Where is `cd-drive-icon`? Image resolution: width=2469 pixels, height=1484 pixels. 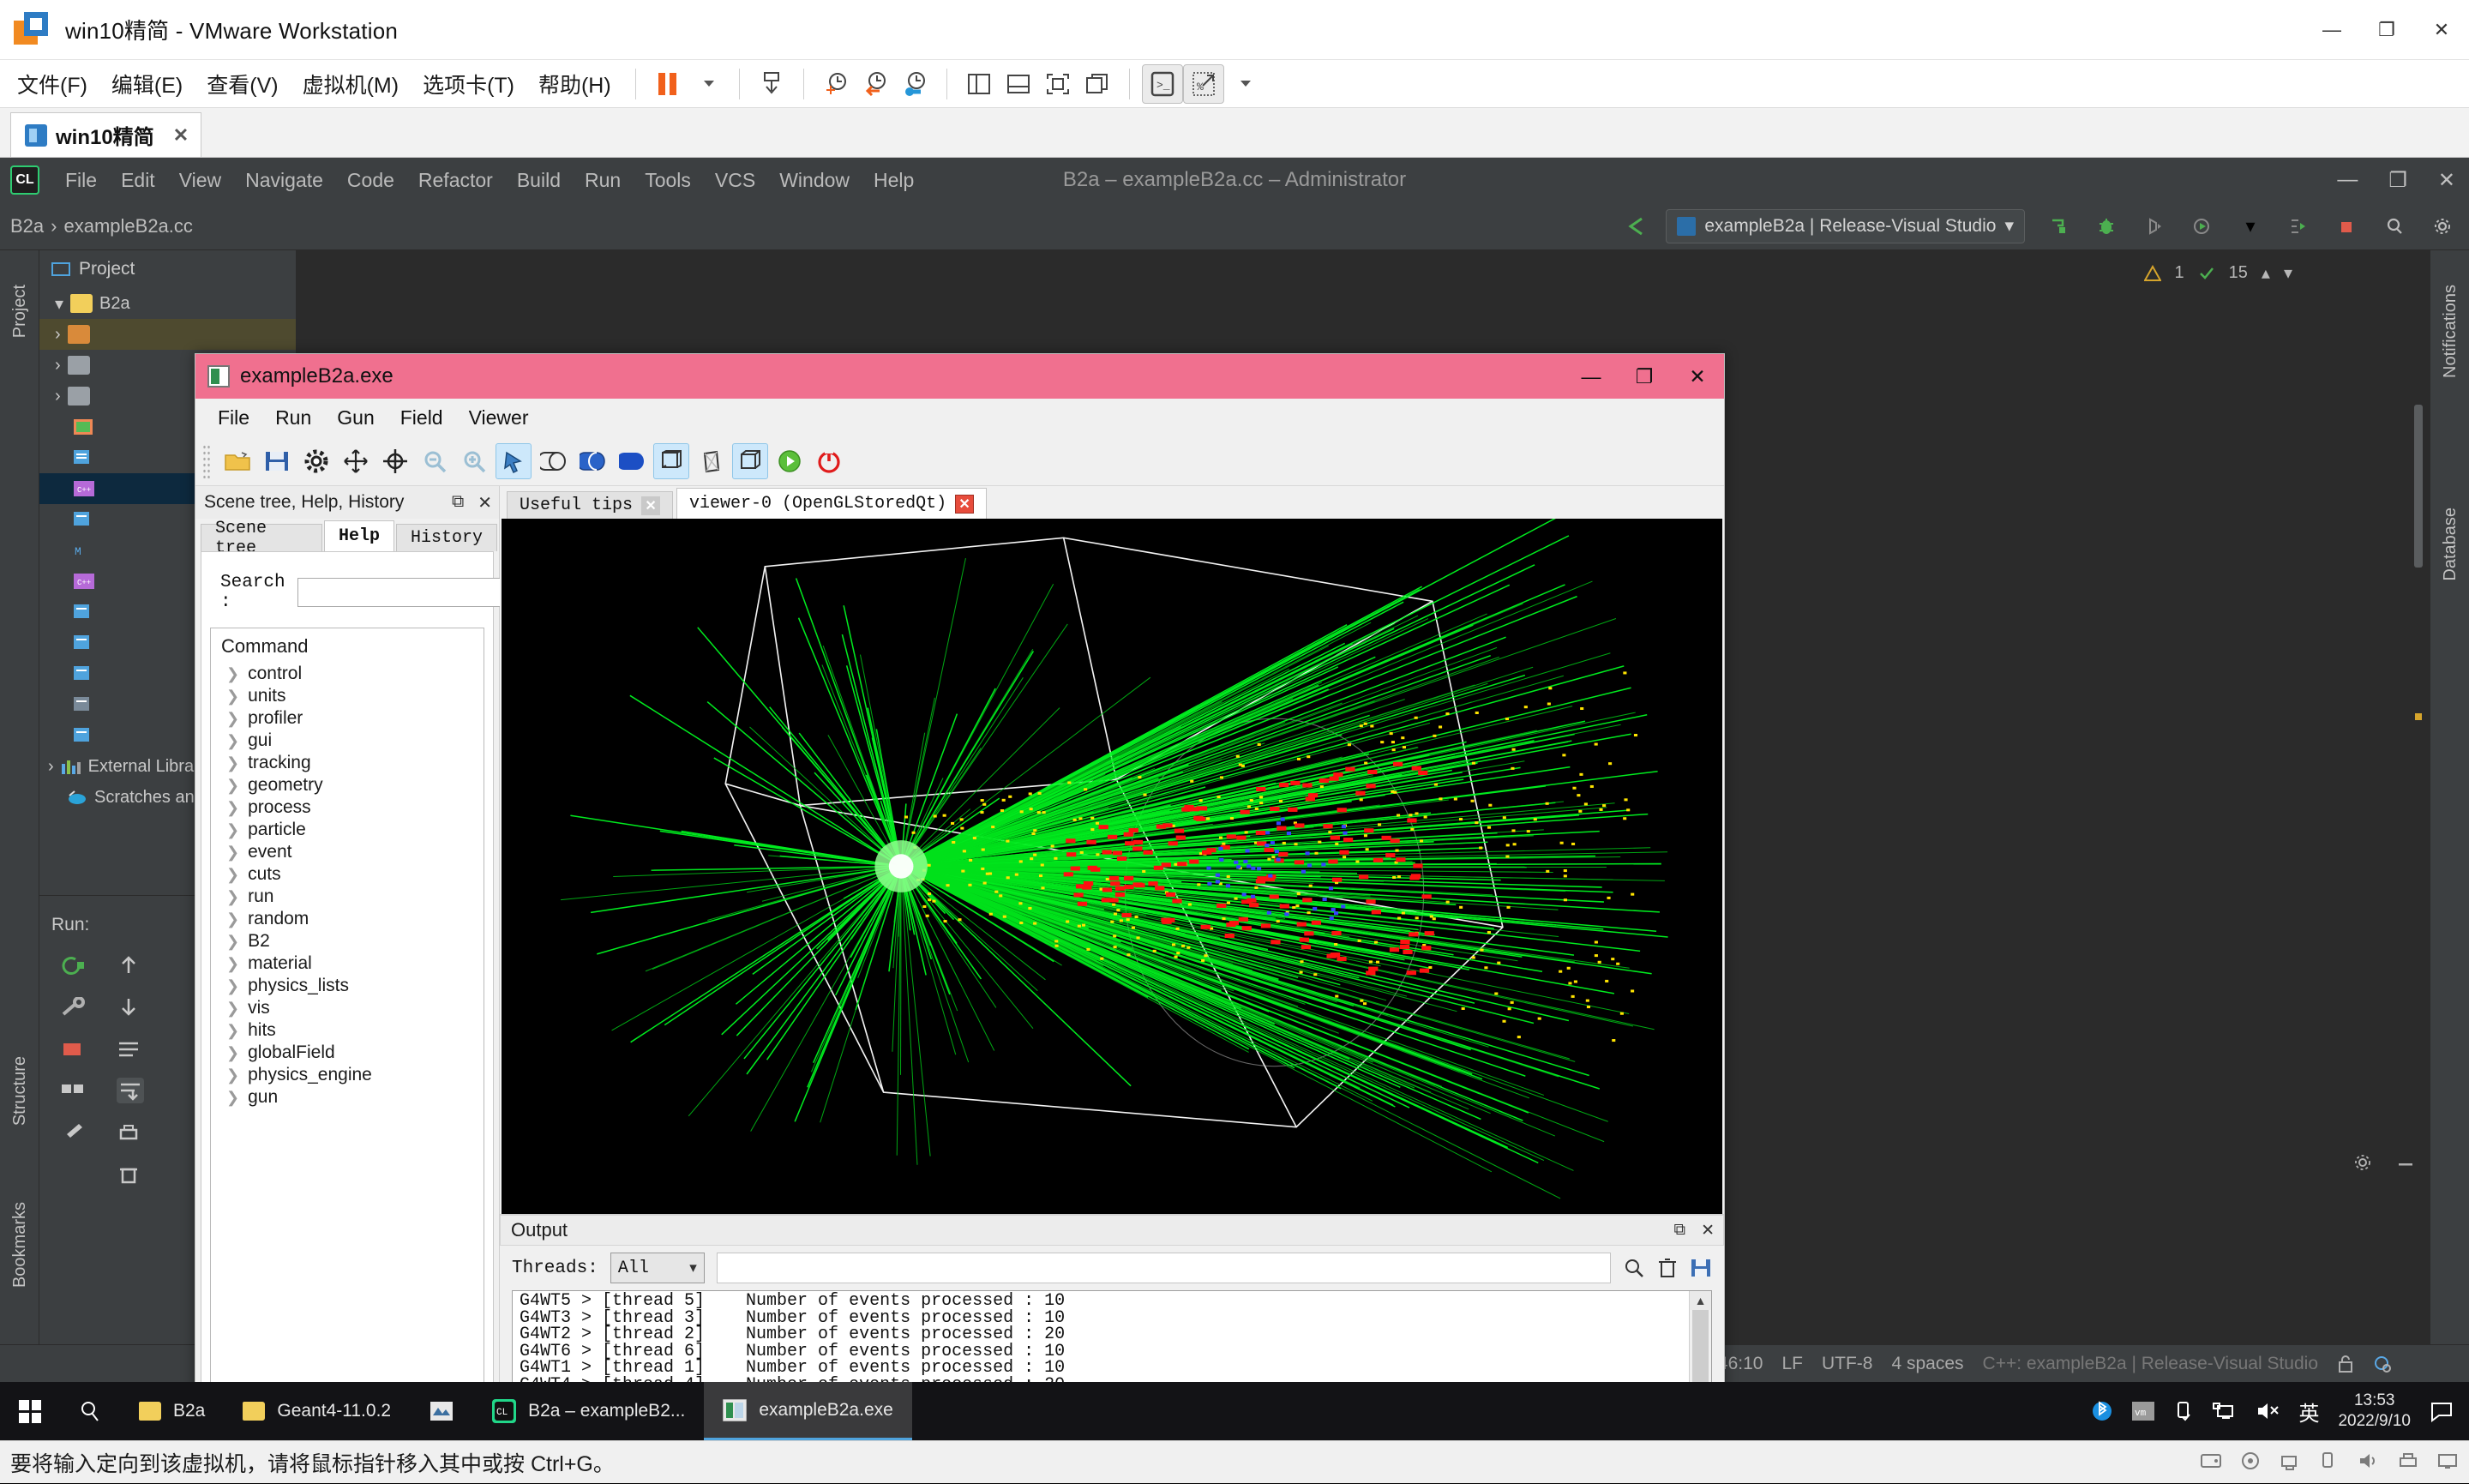 cd-drive-icon is located at coordinates (2251, 1463).